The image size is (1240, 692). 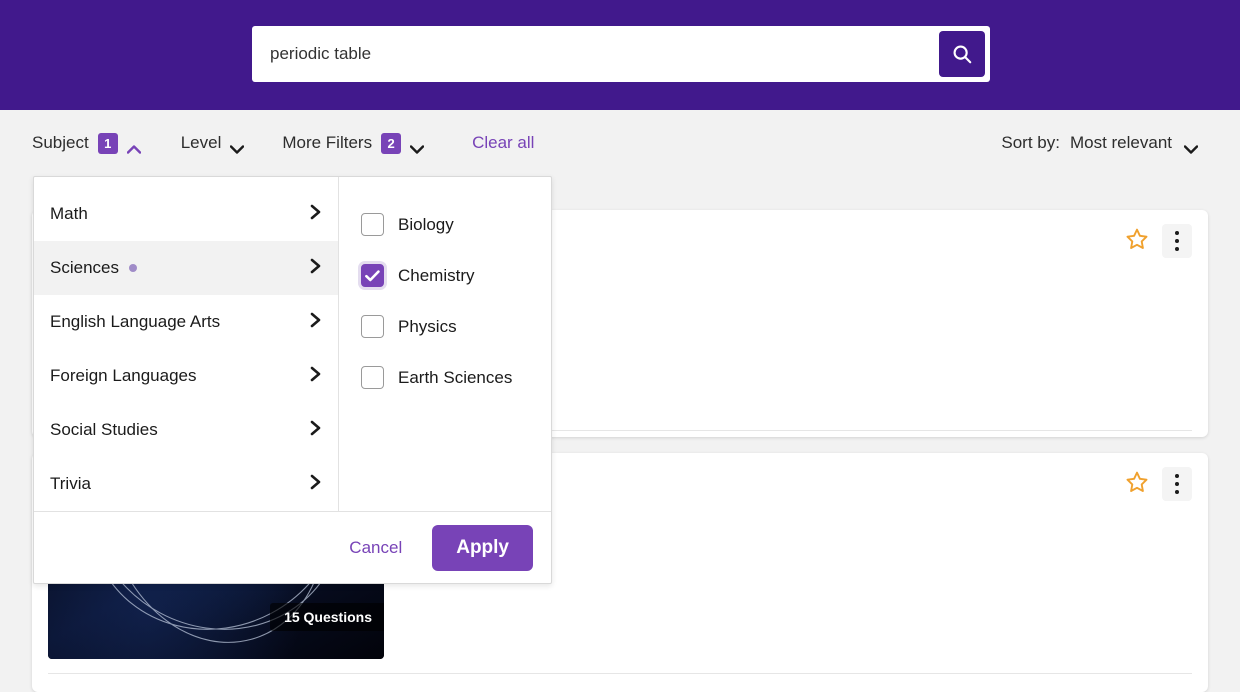 I want to click on selection-dot-icon, so click(x=132, y=268).